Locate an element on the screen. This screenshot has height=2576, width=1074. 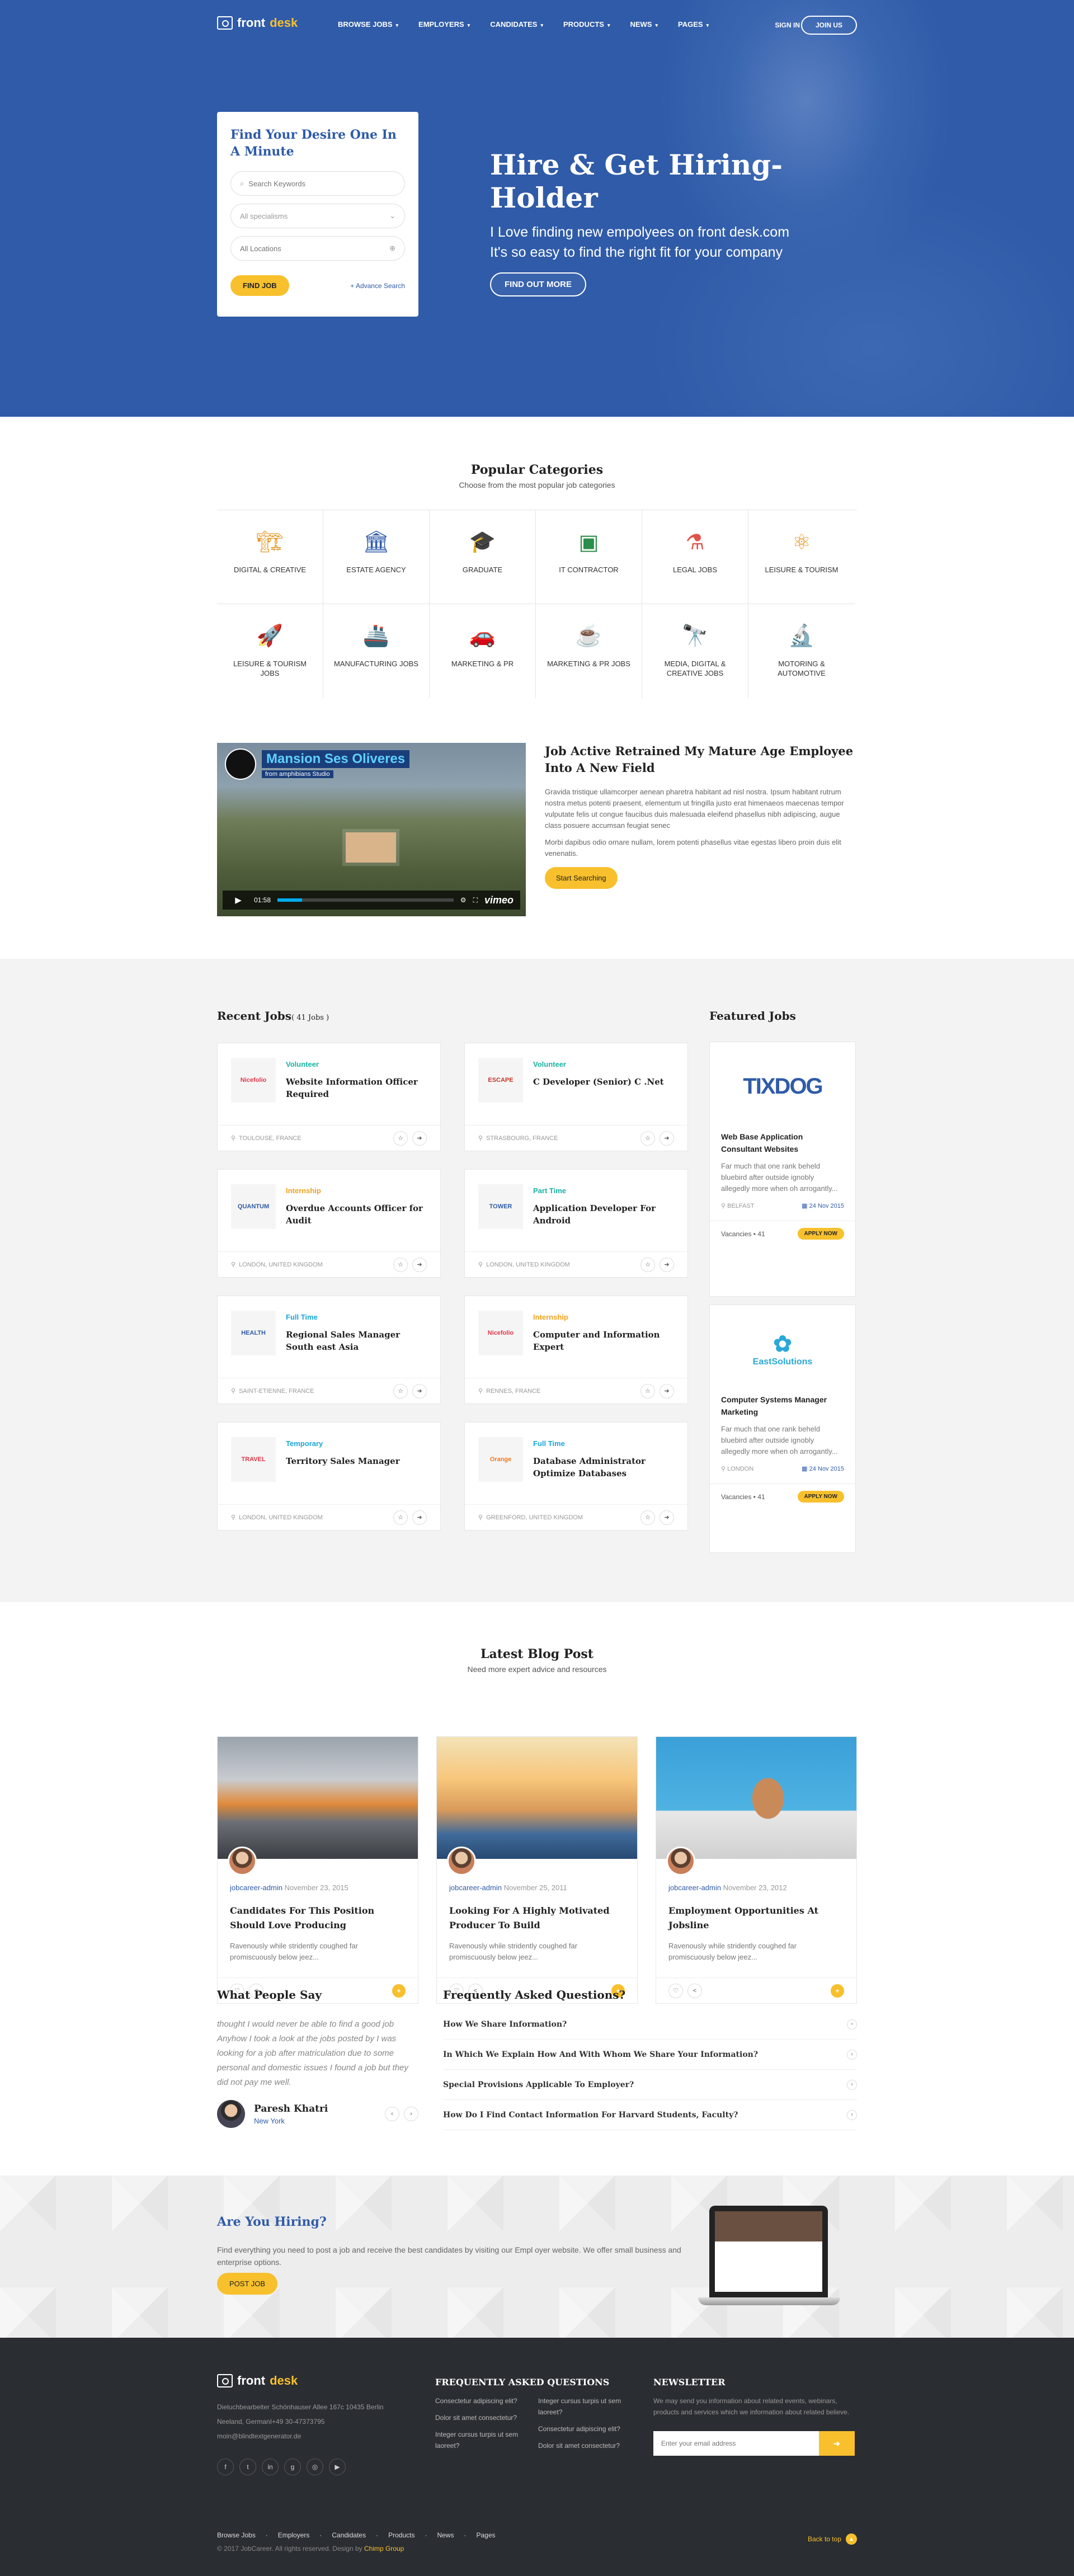
category-item: 🏛 ESTATE AGENCY is located at coordinates (376, 557).